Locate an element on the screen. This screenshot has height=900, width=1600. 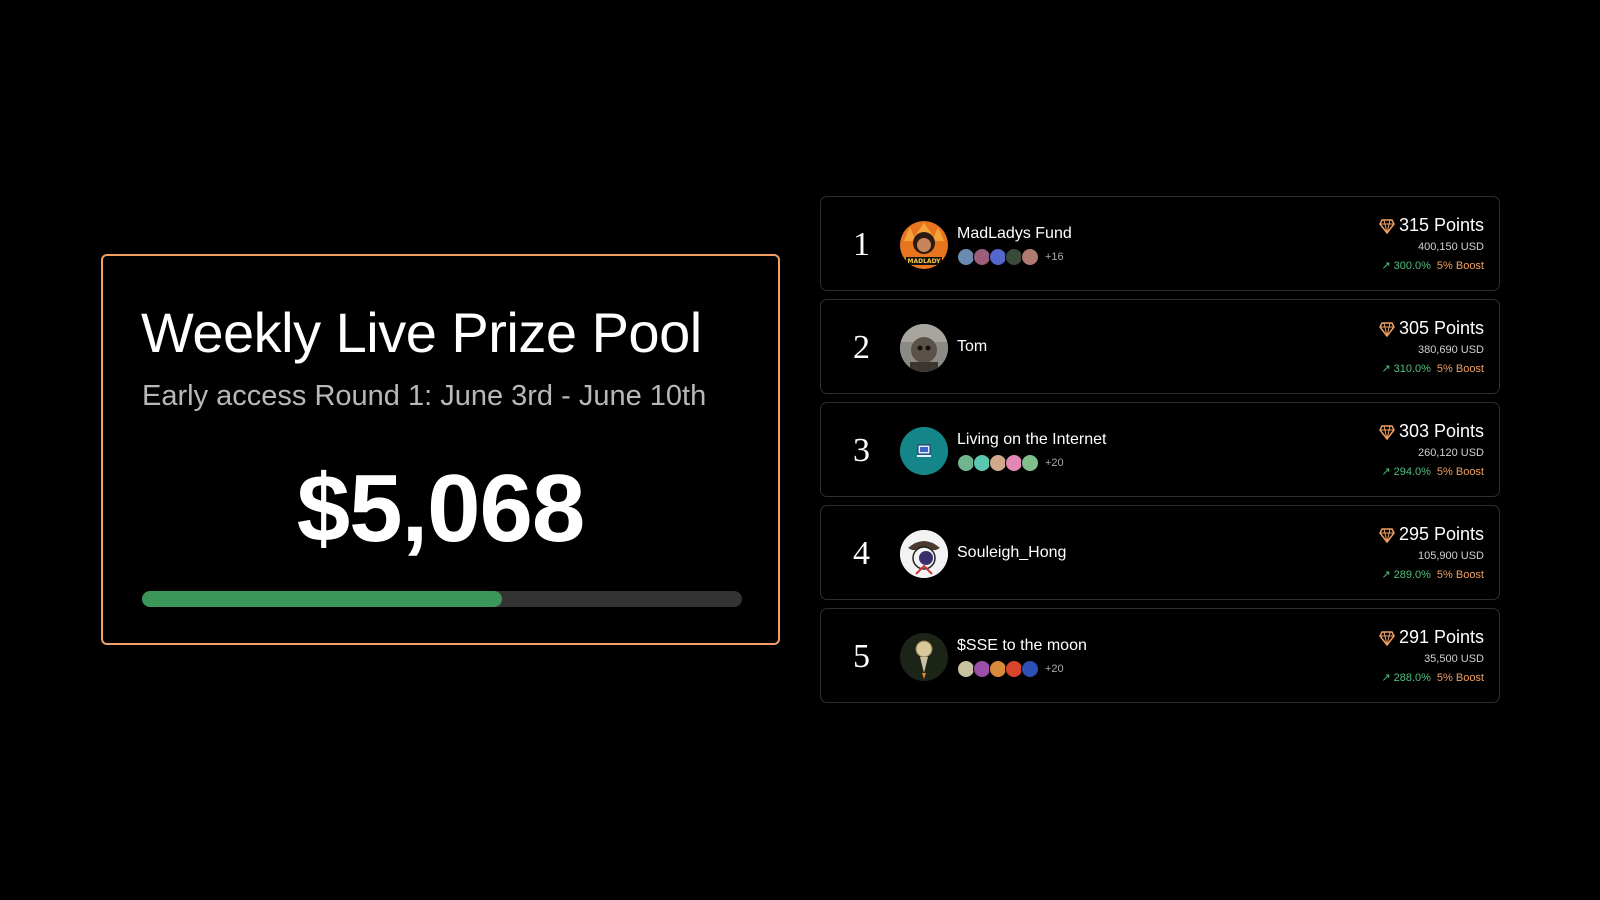
team-name: $SSE to the moon is located at coordinates (1022, 645).